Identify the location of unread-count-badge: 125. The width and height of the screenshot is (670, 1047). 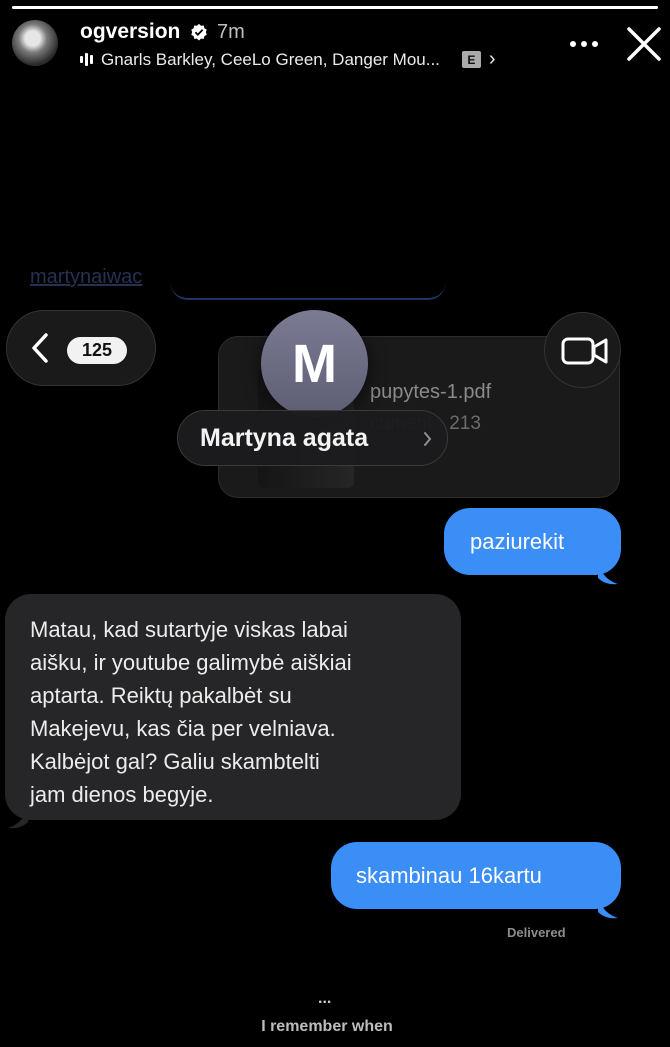
(97, 350).